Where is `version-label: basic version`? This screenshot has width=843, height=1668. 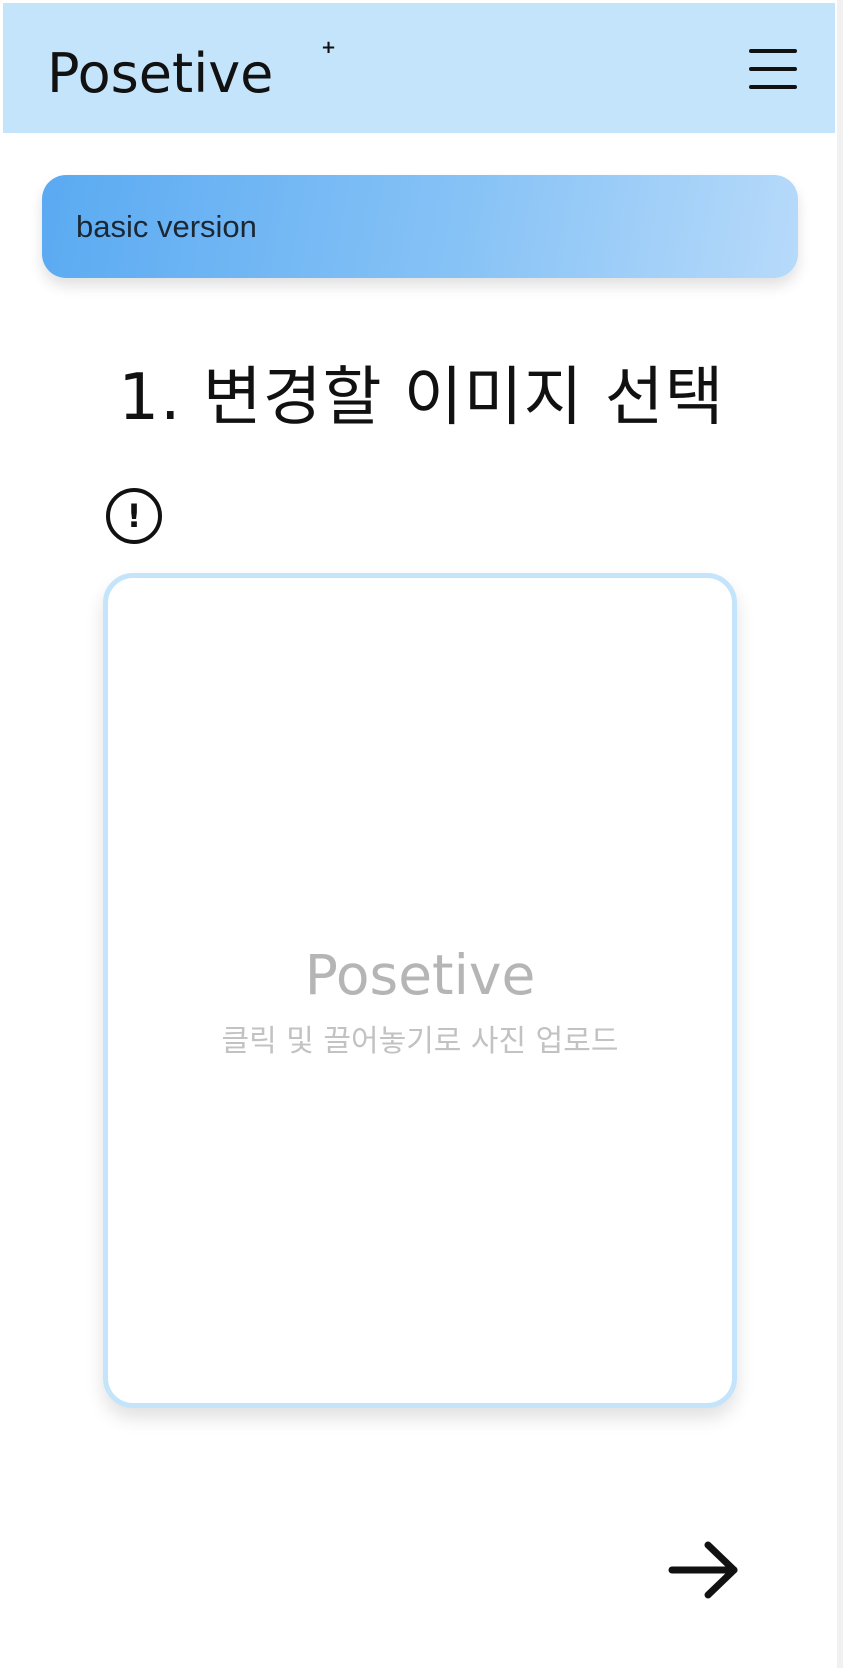 version-label: basic version is located at coordinates (166, 226).